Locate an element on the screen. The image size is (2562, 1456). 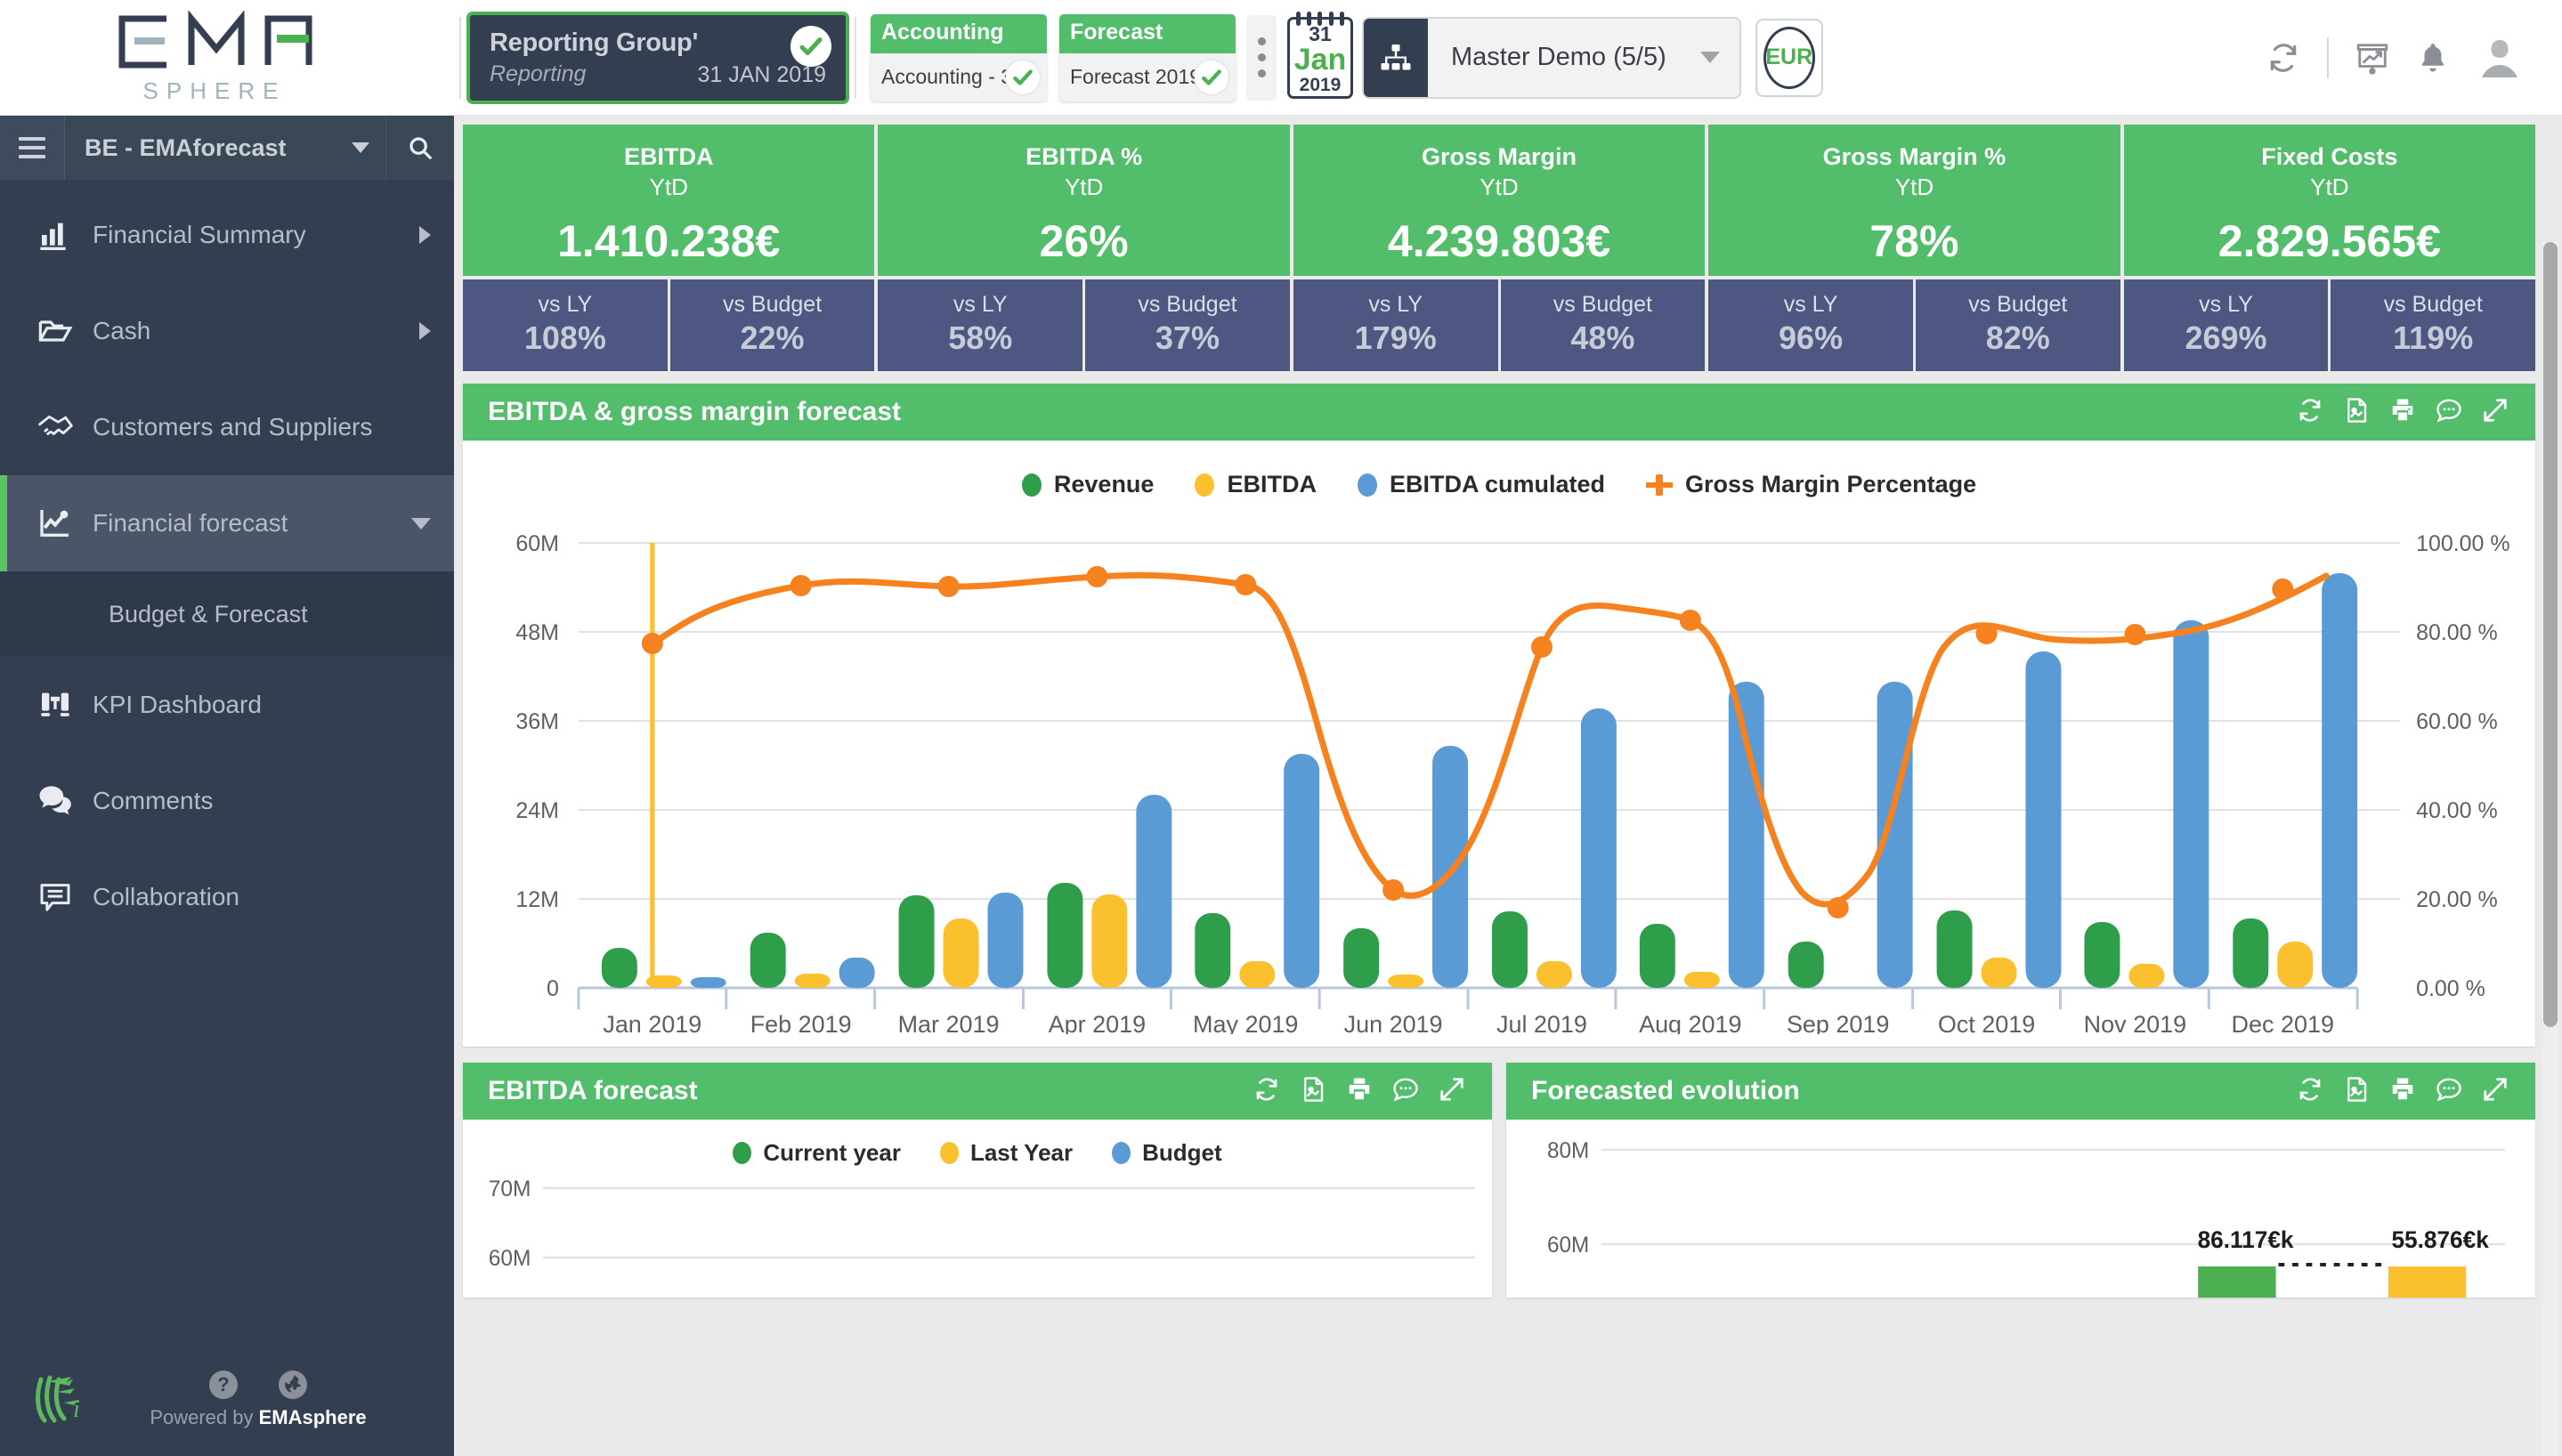
kpi-sub-vs-ly: vs LY 179% is located at coordinates (1395, 325).